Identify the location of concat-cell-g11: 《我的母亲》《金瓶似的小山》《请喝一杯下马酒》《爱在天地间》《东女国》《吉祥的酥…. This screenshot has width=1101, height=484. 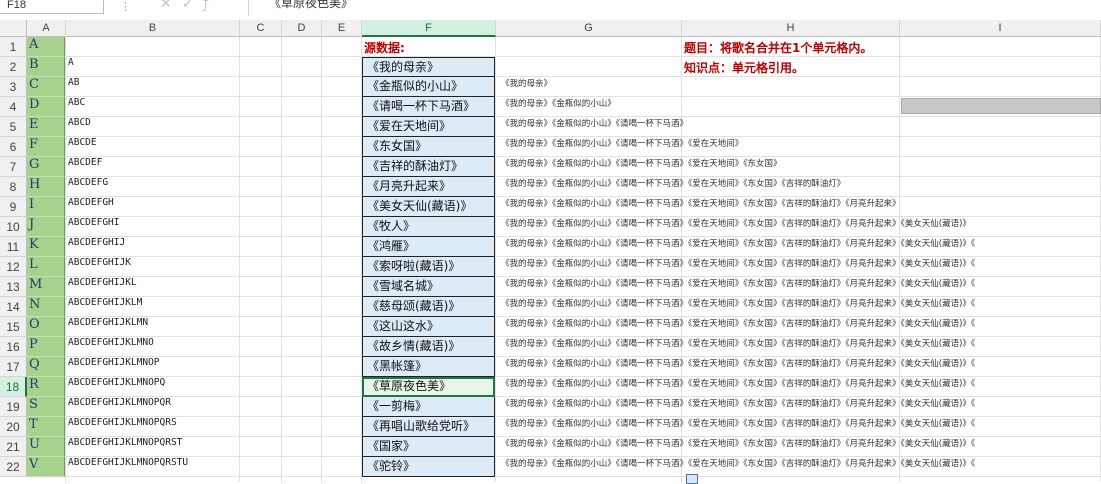
(738, 247).